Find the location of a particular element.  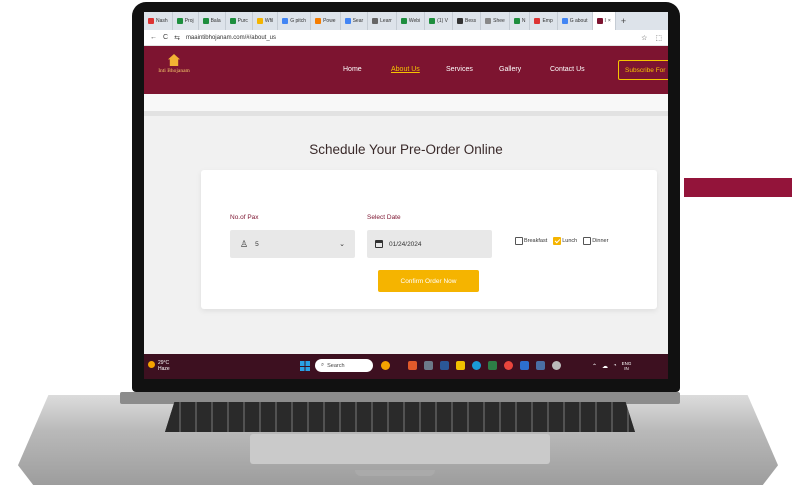

browser-tab: Learr is located at coordinates (382, 21).